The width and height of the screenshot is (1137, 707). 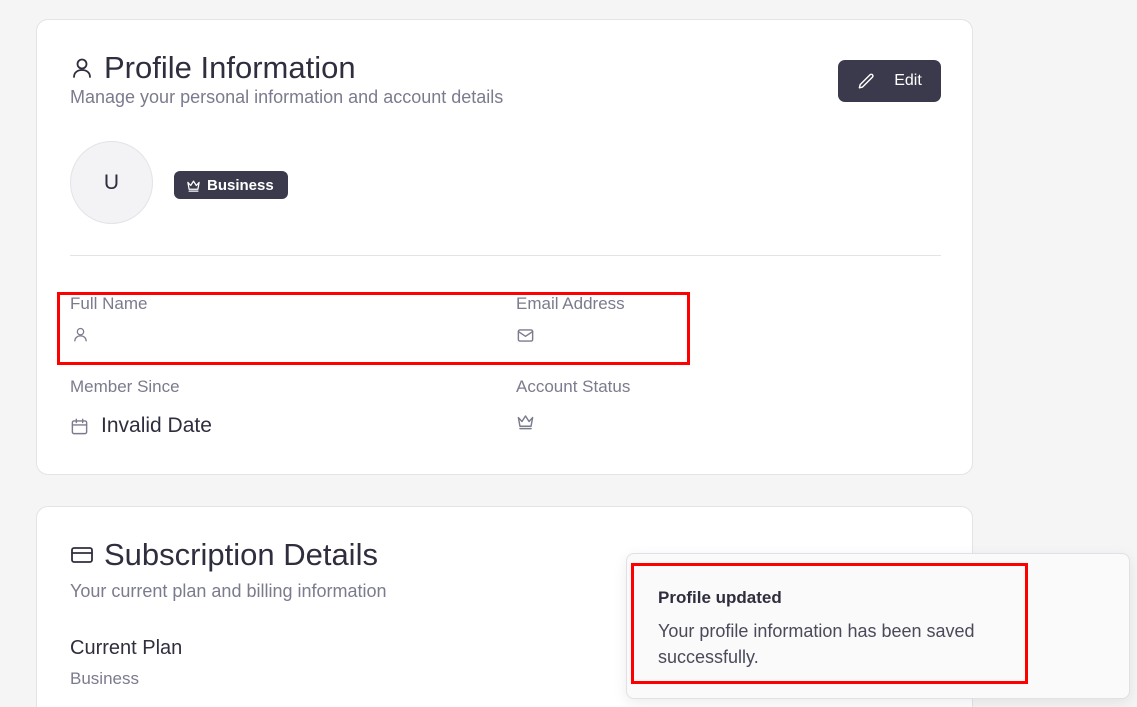 I want to click on member-since-label: Member Since, so click(x=125, y=386).